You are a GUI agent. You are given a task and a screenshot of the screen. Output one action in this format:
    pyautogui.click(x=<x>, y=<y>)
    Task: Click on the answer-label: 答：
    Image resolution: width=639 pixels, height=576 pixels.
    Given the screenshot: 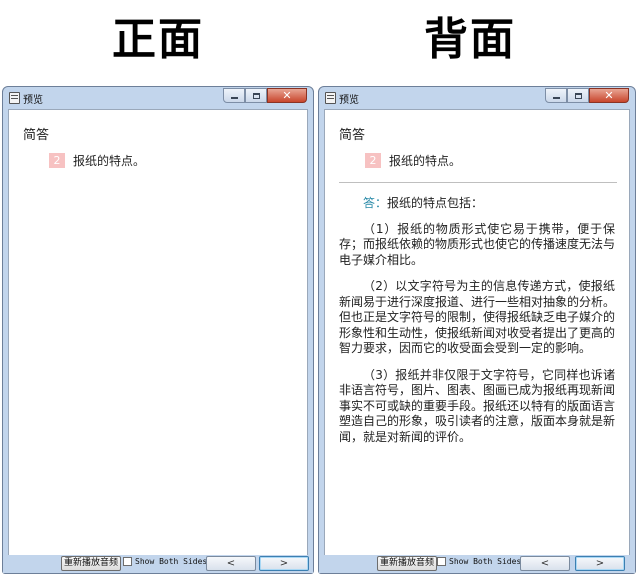 What is the action you would take?
    pyautogui.click(x=375, y=203)
    